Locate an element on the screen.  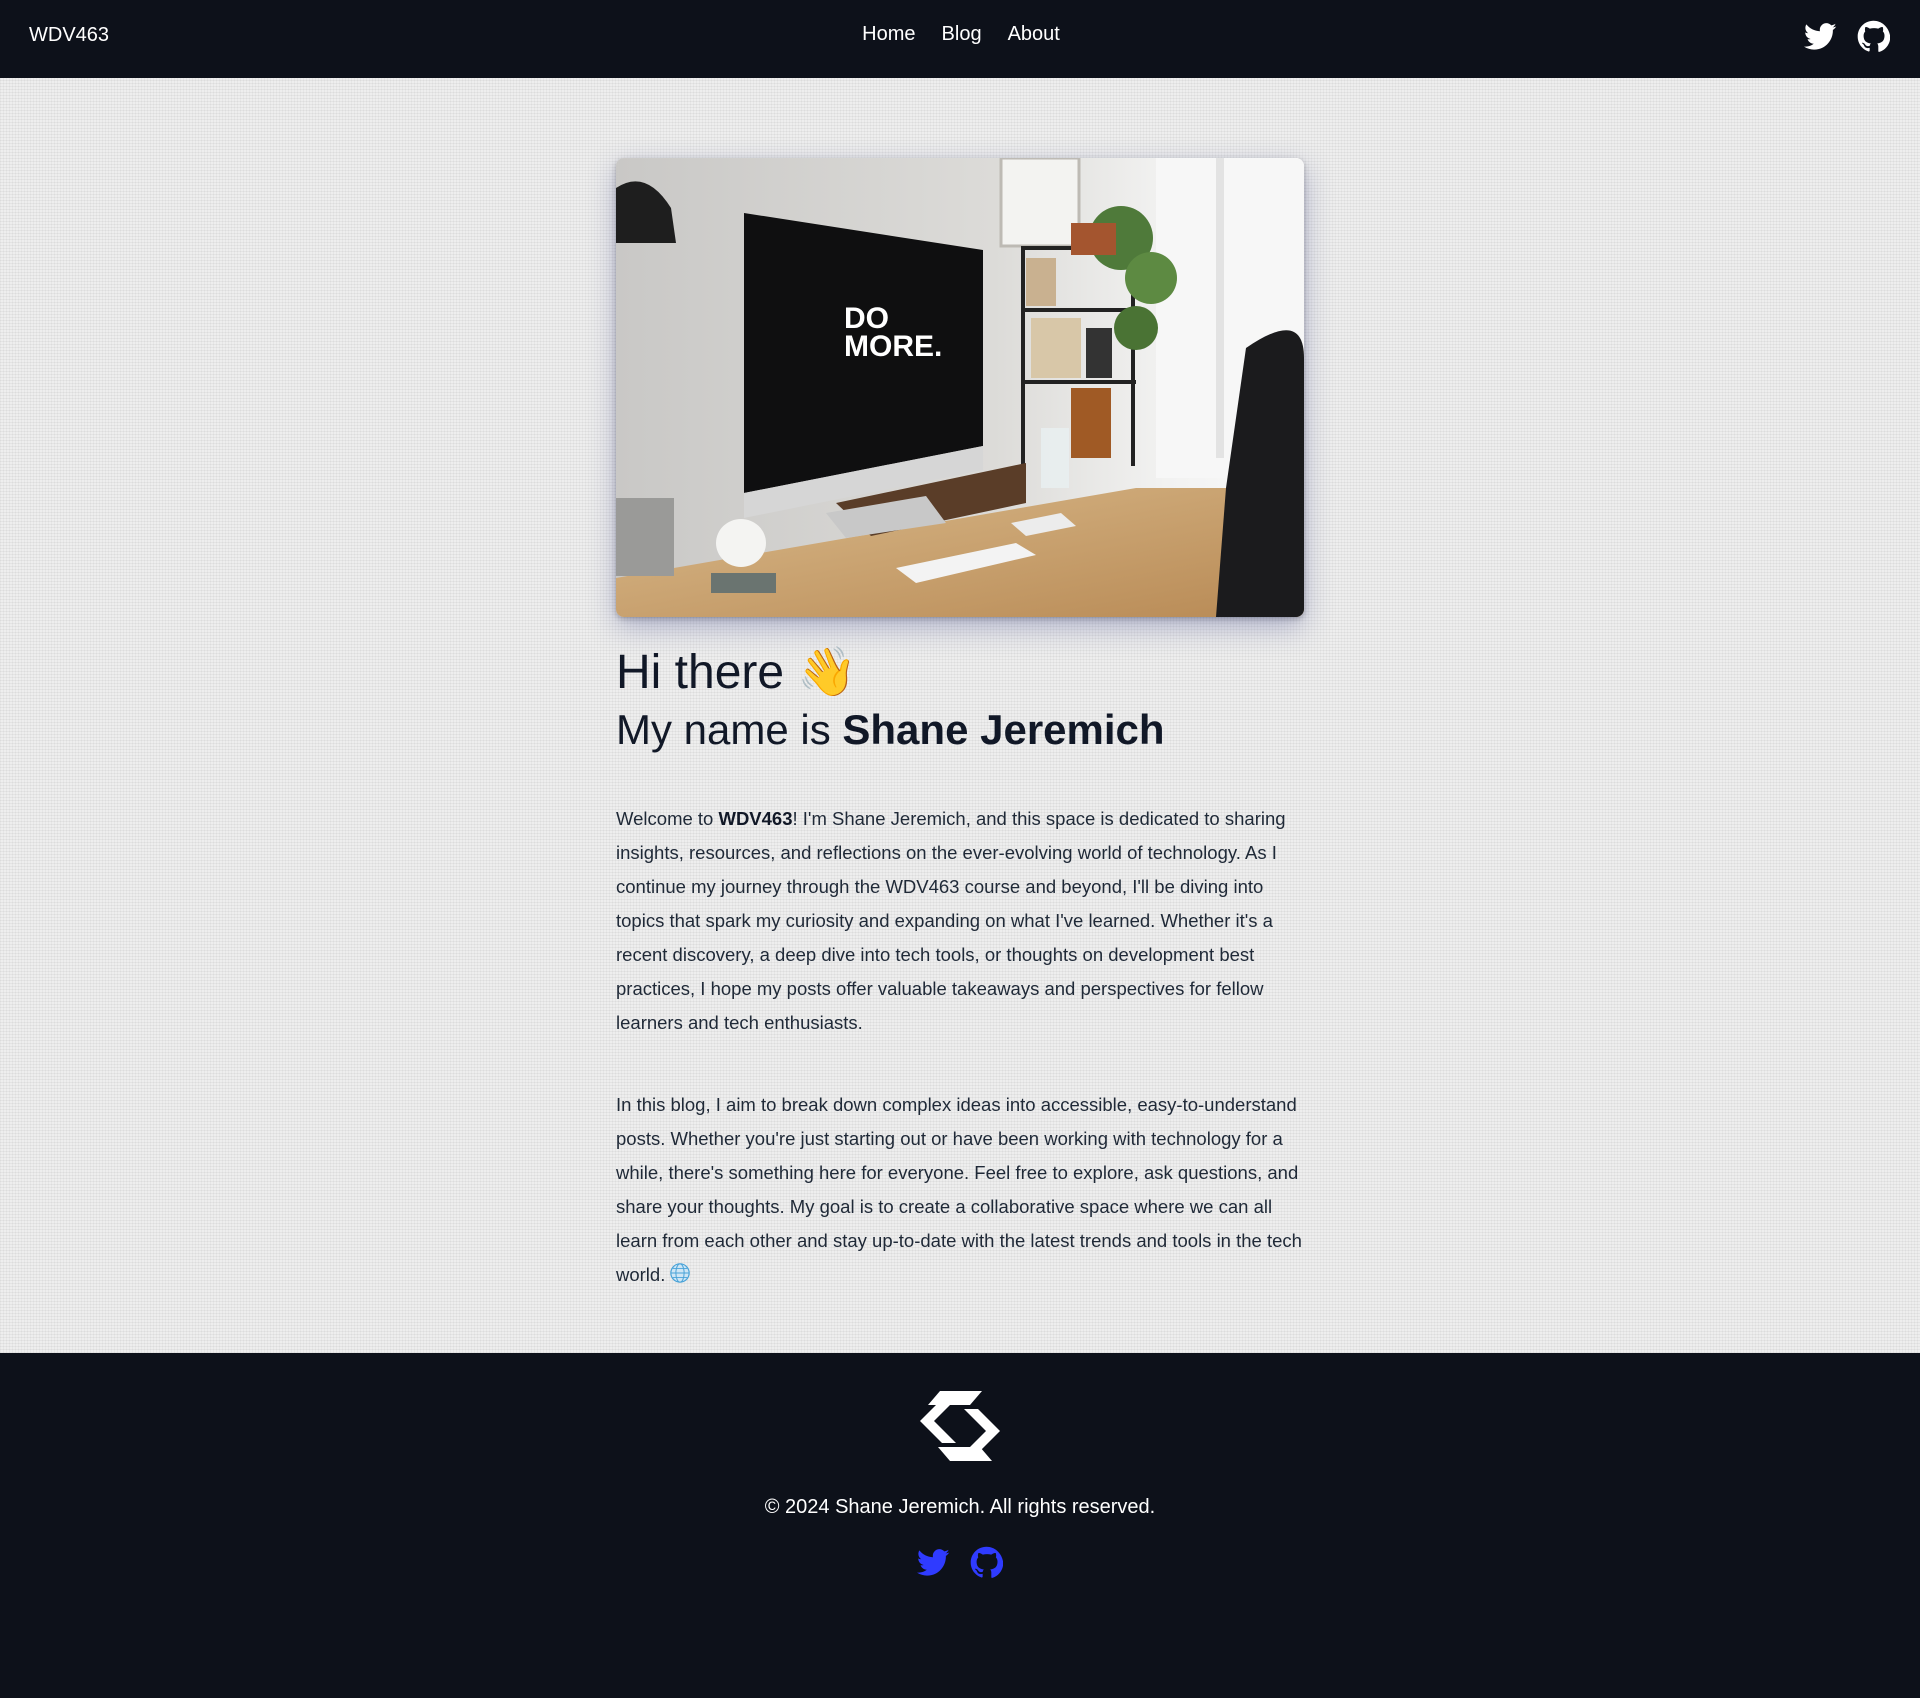
nav-about: About is located at coordinates (1034, 34).